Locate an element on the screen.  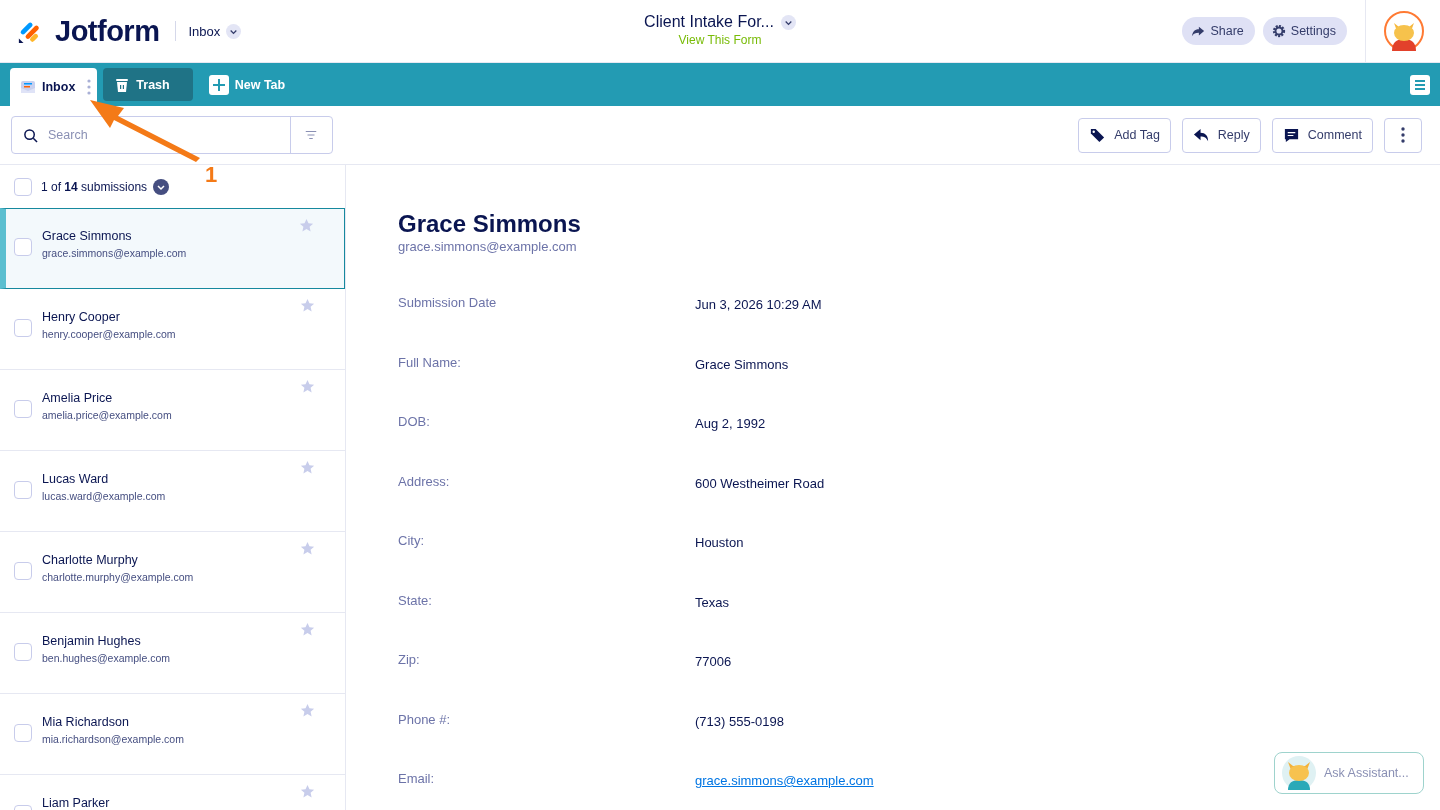
submitter-name: Amelia Price is located at coordinates (78, 398).